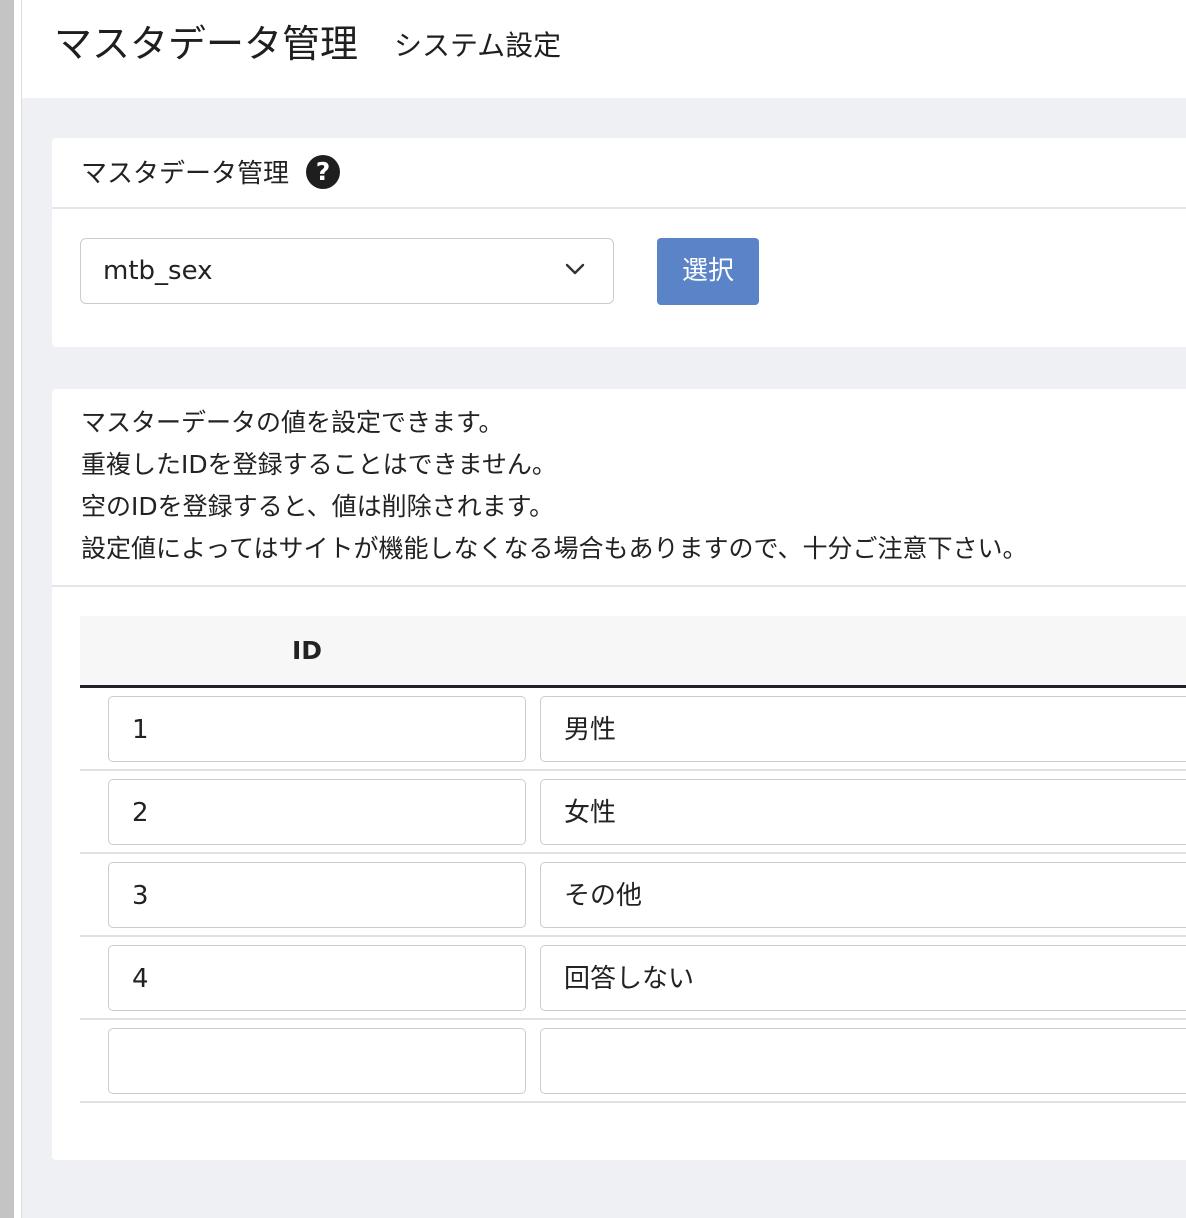 This screenshot has width=1186, height=1218. Describe the element at coordinates (140, 896) in the screenshot. I see `id-value: 3` at that location.